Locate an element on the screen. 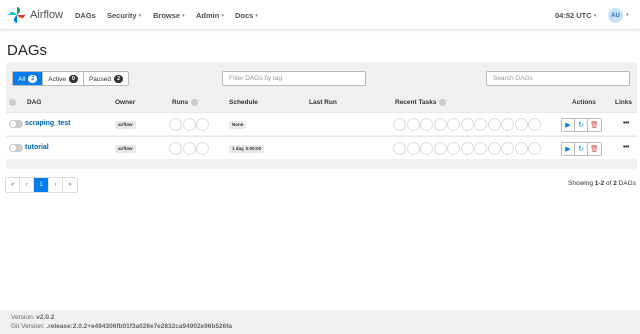 The image size is (640, 334). page-1-button: 1 is located at coordinates (41, 185).